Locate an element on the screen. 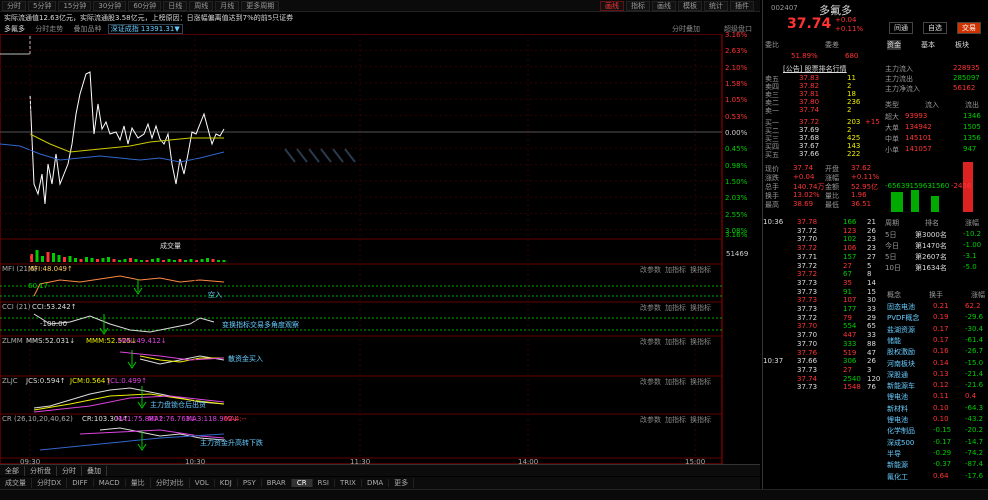 The width and height of the screenshot is (988, 500). intraday-tab: 分时走势 is located at coordinates (49, 29).